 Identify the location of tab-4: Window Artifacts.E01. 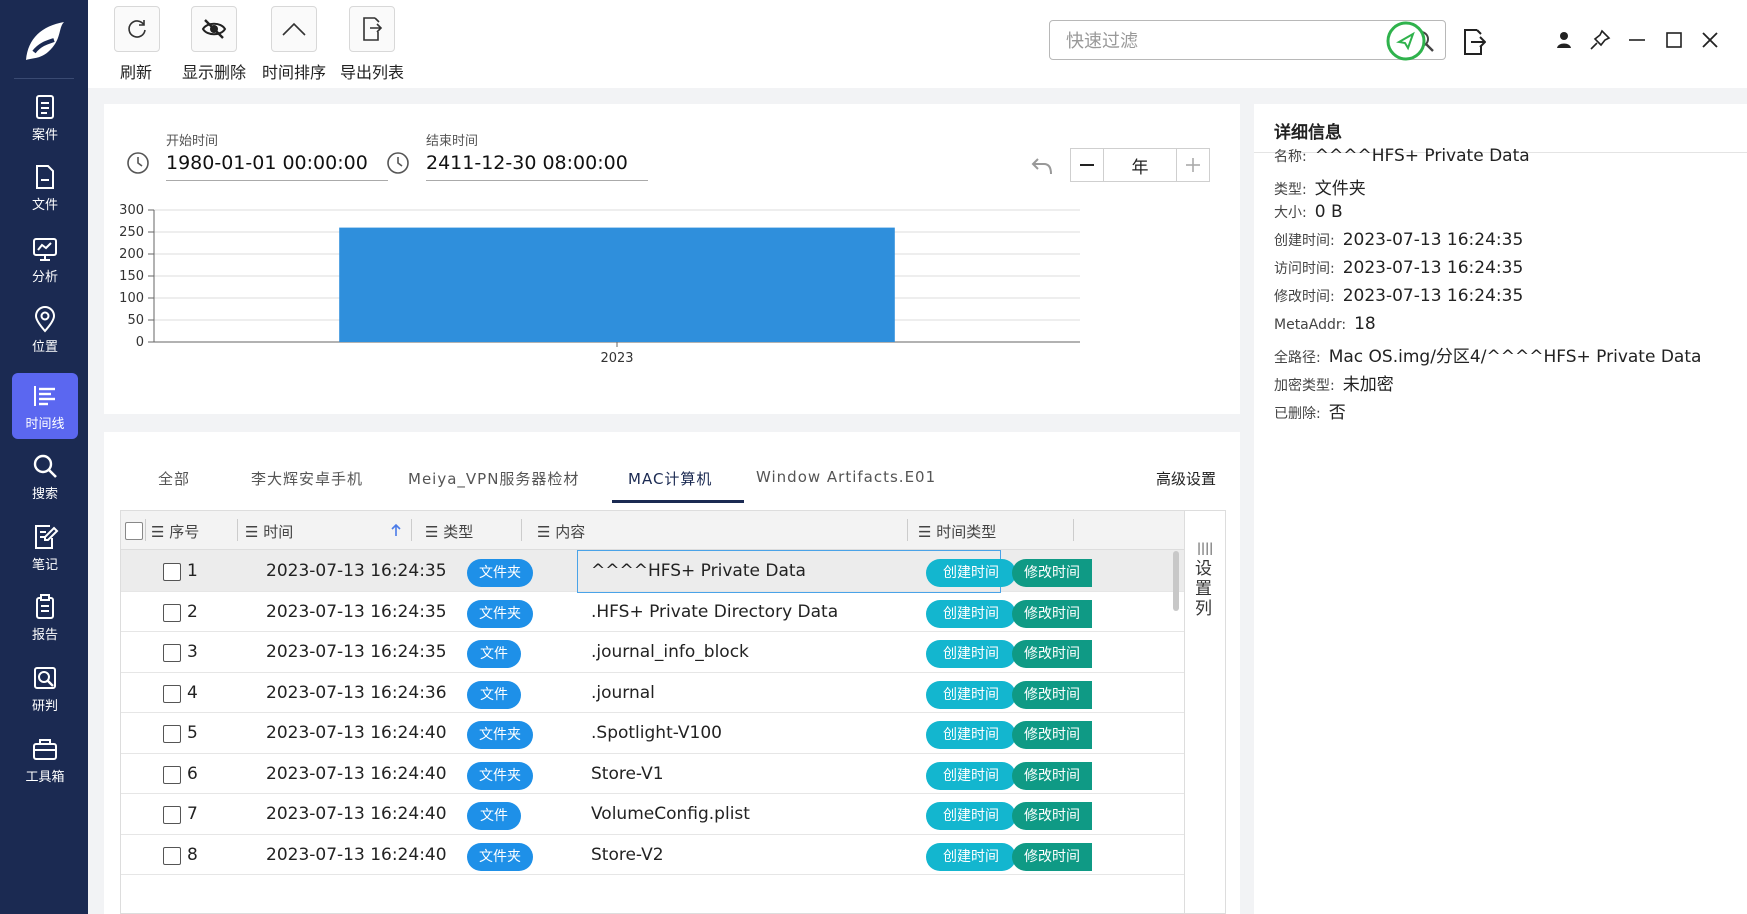
(846, 477).